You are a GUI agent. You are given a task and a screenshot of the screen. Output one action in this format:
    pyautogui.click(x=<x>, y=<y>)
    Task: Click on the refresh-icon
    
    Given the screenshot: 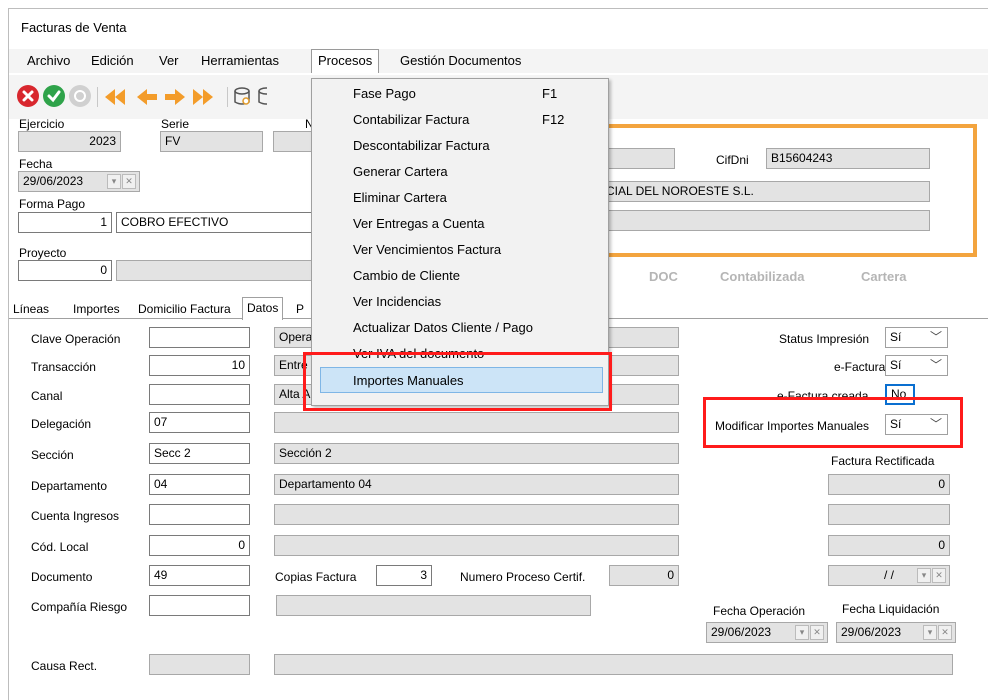 What is the action you would take?
    pyautogui.click(x=80, y=96)
    